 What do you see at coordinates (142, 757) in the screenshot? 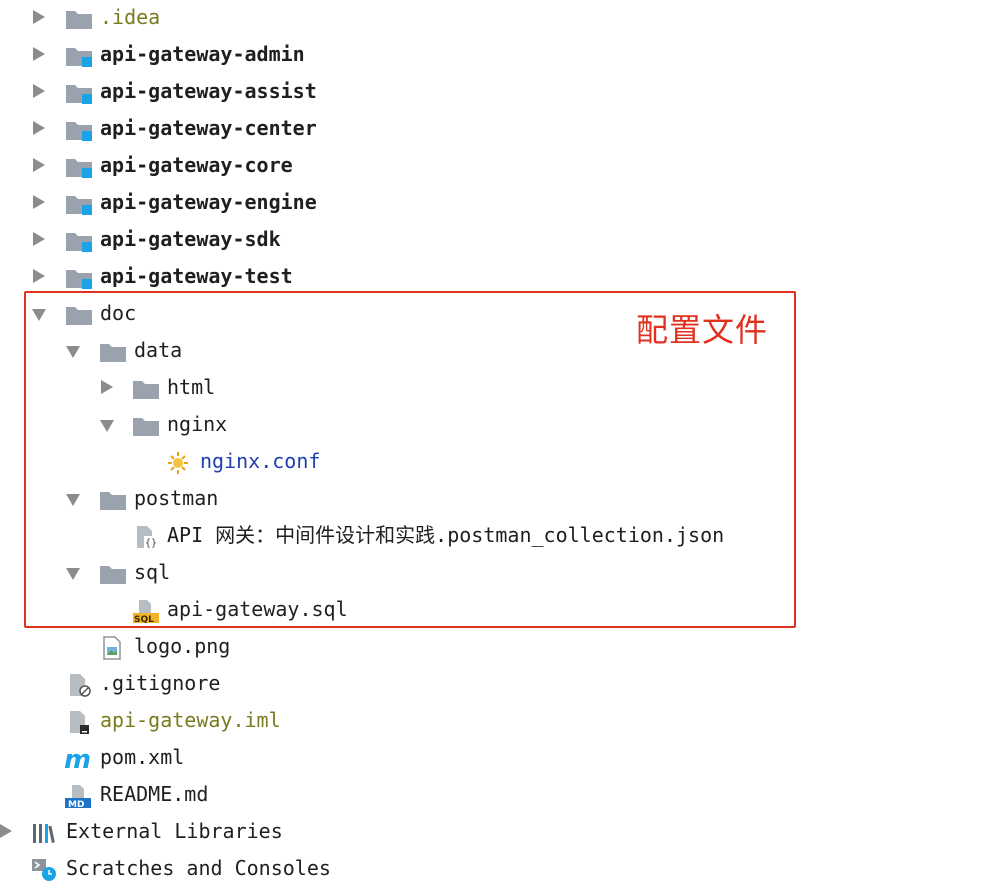
I see `tree-item-label: pom.xml` at bounding box center [142, 757].